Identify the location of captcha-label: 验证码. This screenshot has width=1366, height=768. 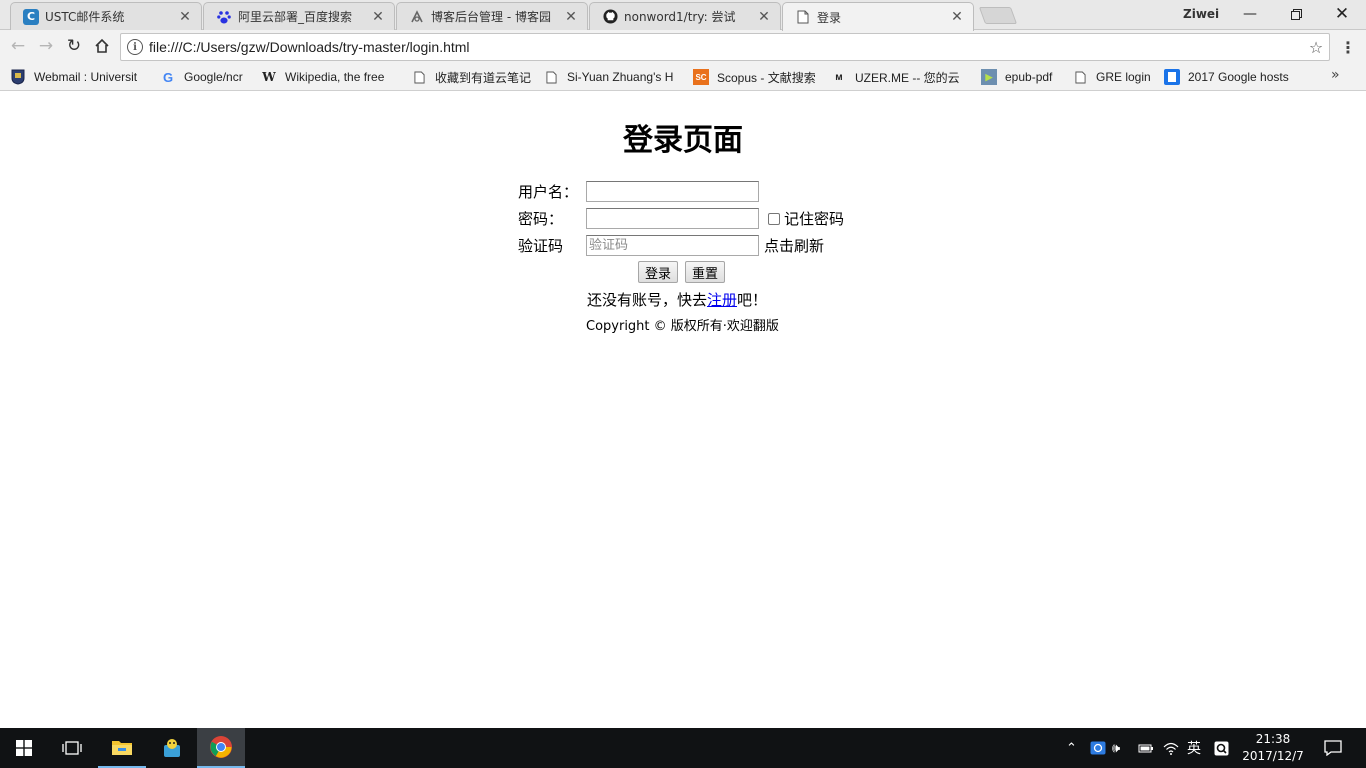
(541, 246).